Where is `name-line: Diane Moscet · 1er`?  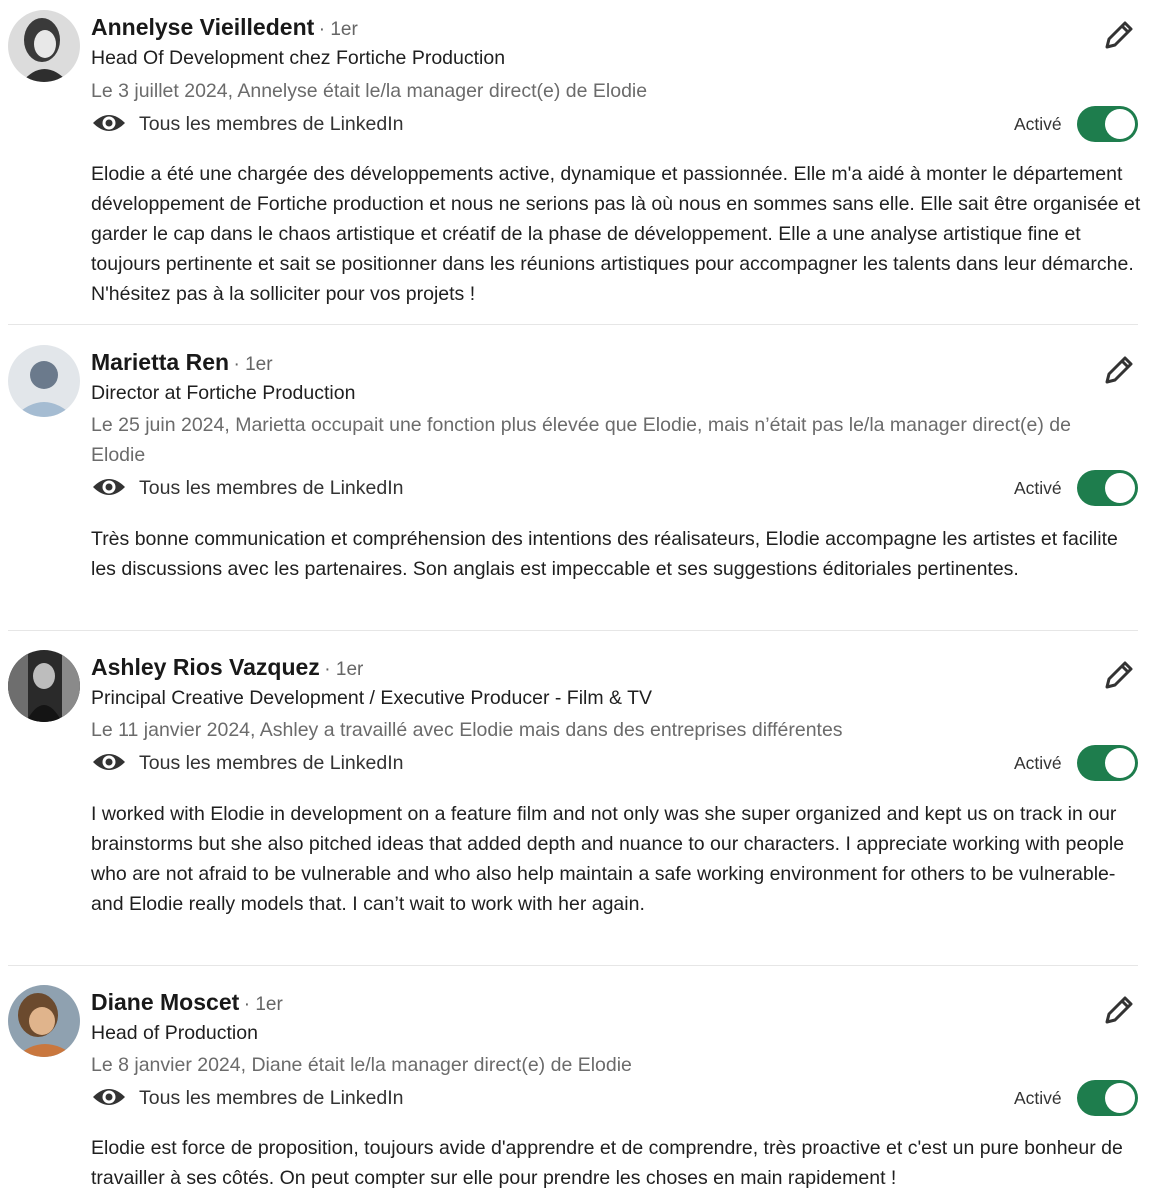 name-line: Diane Moscet · 1er is located at coordinates (187, 1002).